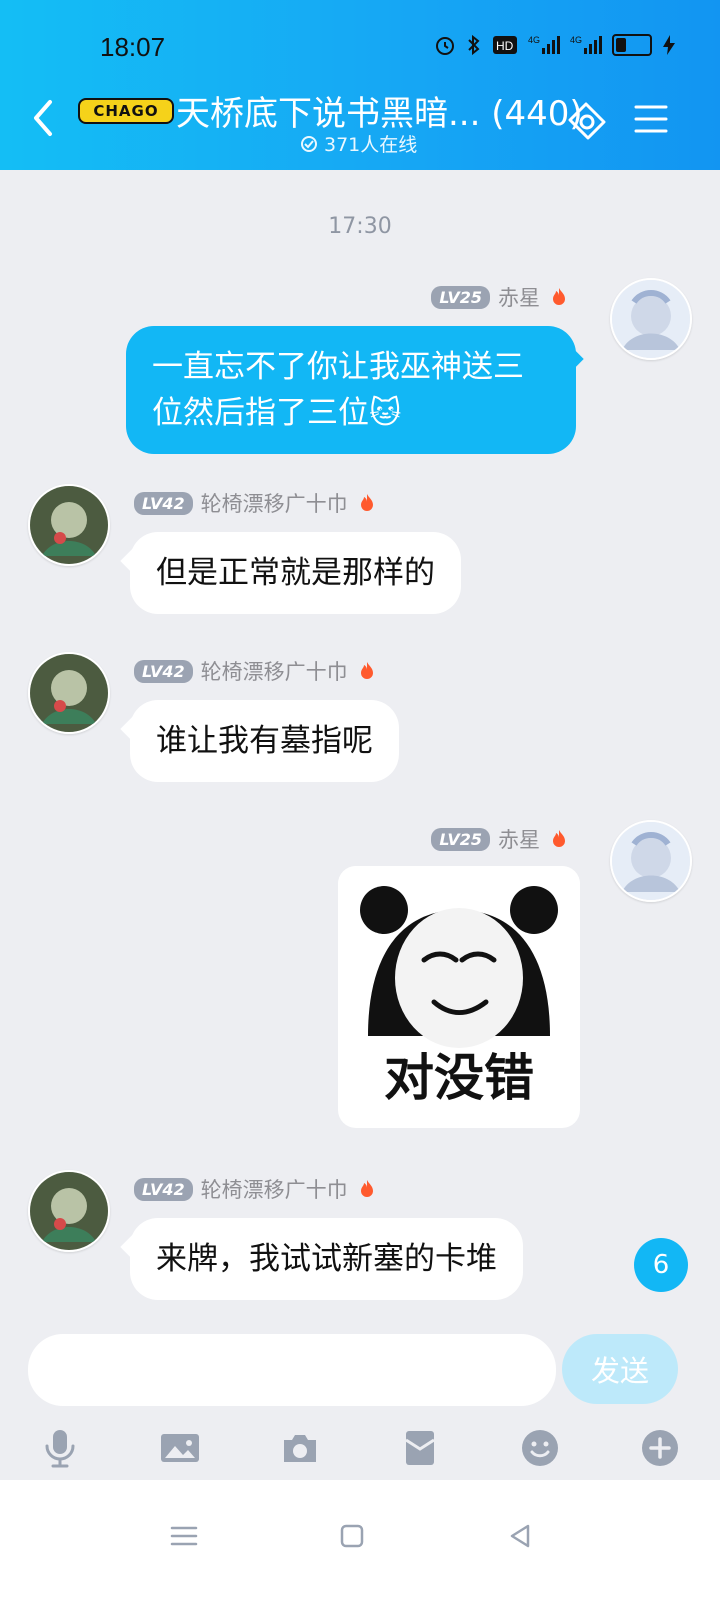 This screenshot has width=720, height=1600. I want to click on system-nav-bar, so click(360, 1540).